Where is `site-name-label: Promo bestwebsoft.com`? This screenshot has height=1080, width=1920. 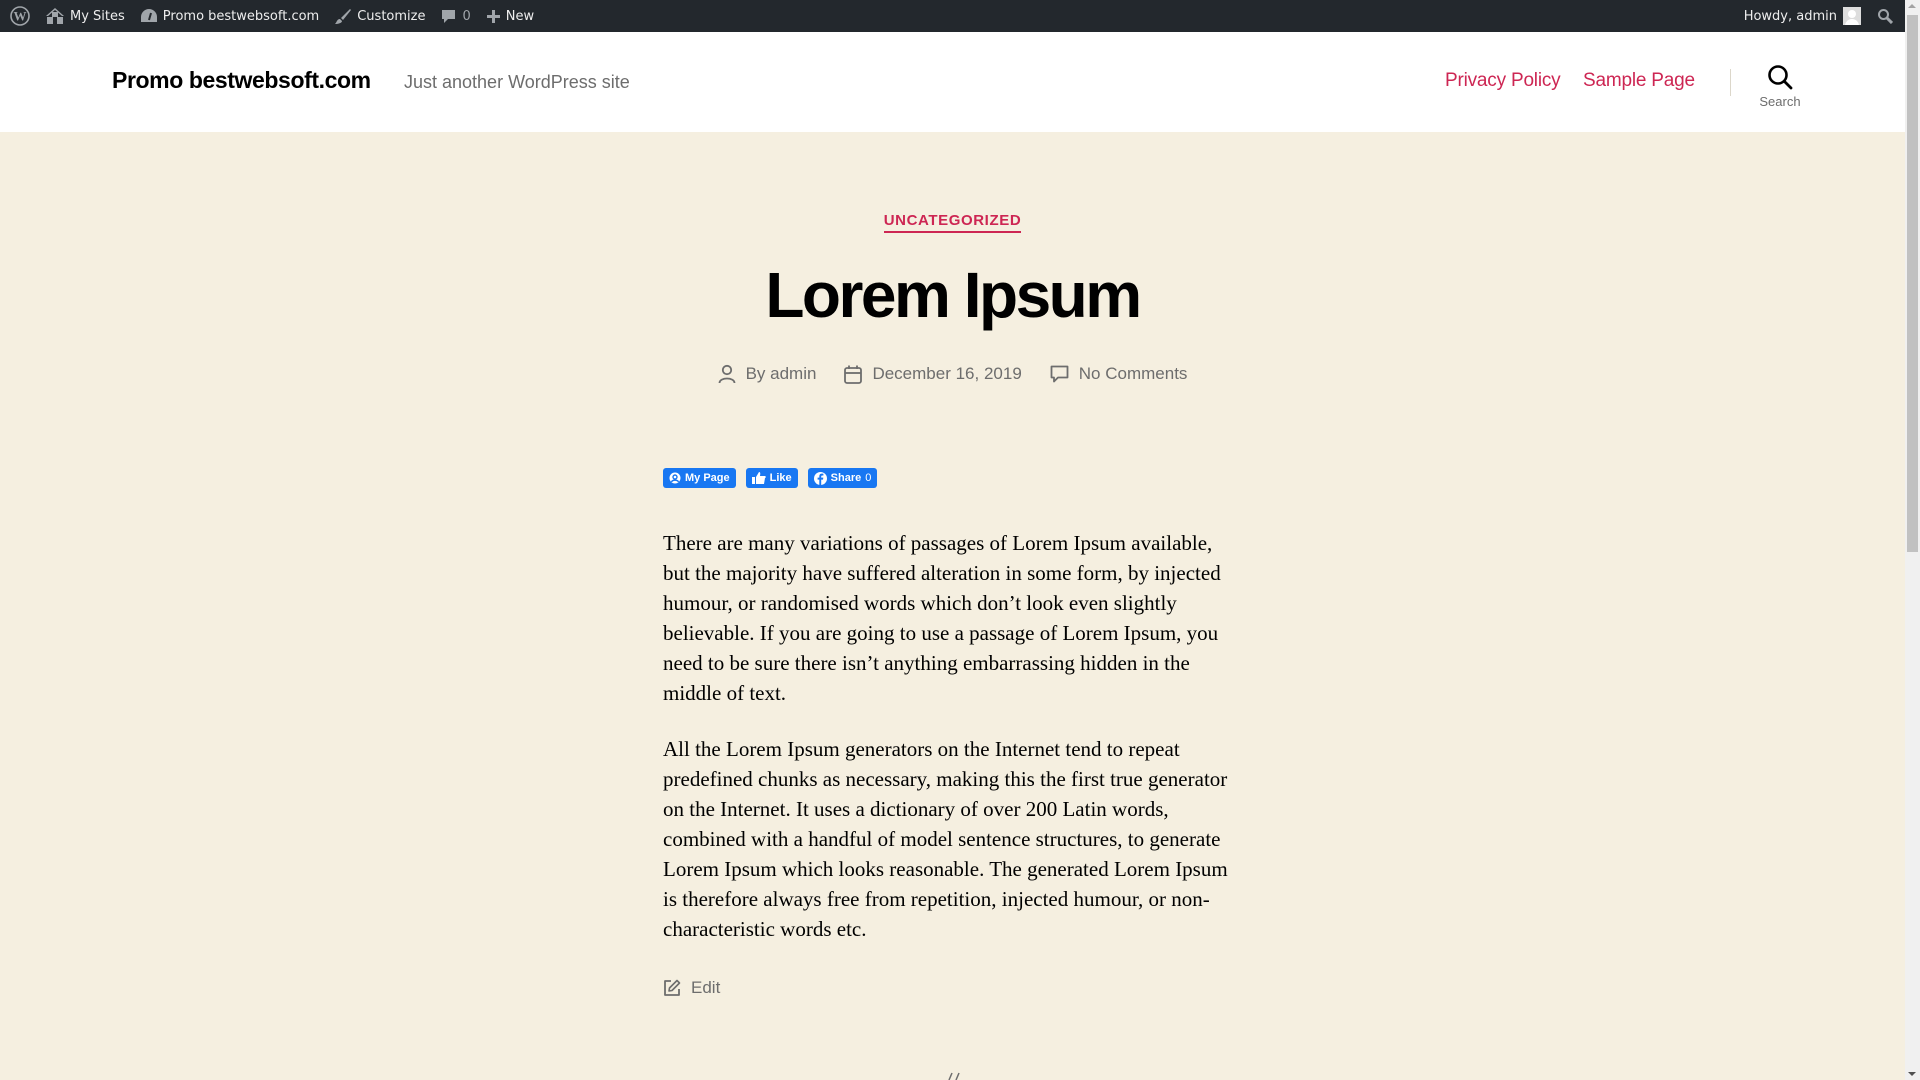 site-name-label: Promo bestwebsoft.com is located at coordinates (241, 16).